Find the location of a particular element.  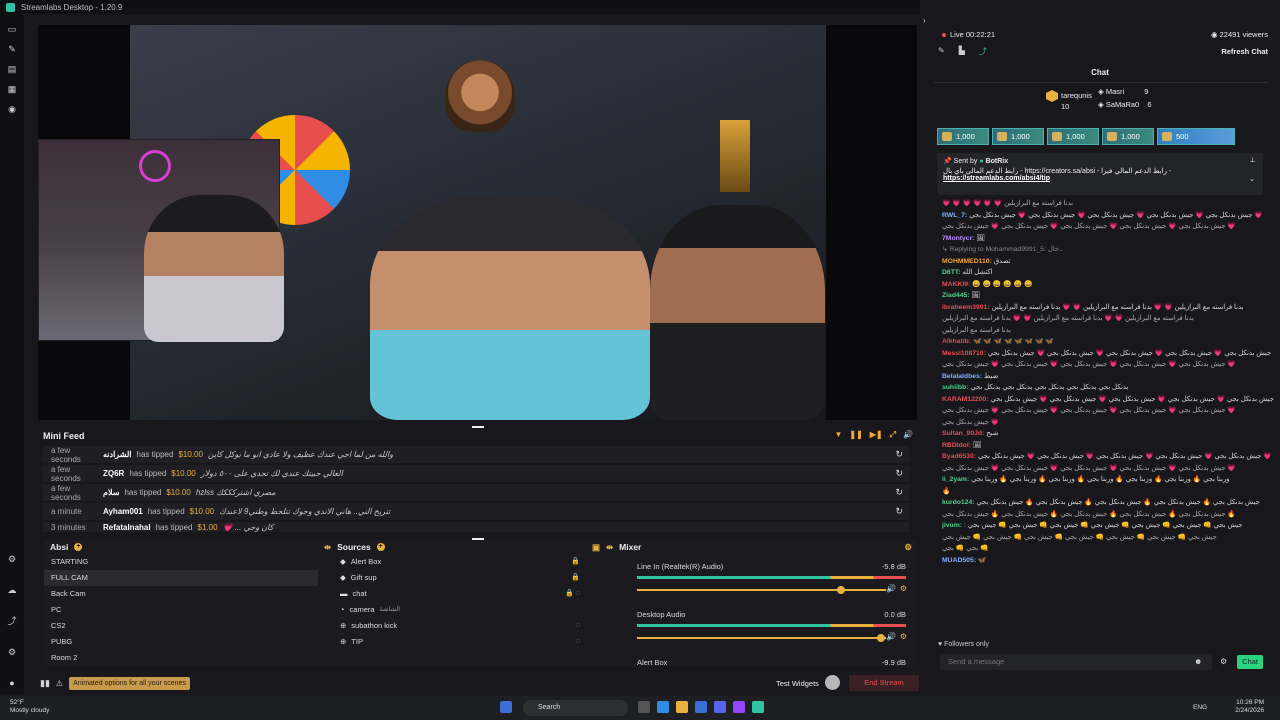

chat-username: KARAM12200: is located at coordinates (966, 399).